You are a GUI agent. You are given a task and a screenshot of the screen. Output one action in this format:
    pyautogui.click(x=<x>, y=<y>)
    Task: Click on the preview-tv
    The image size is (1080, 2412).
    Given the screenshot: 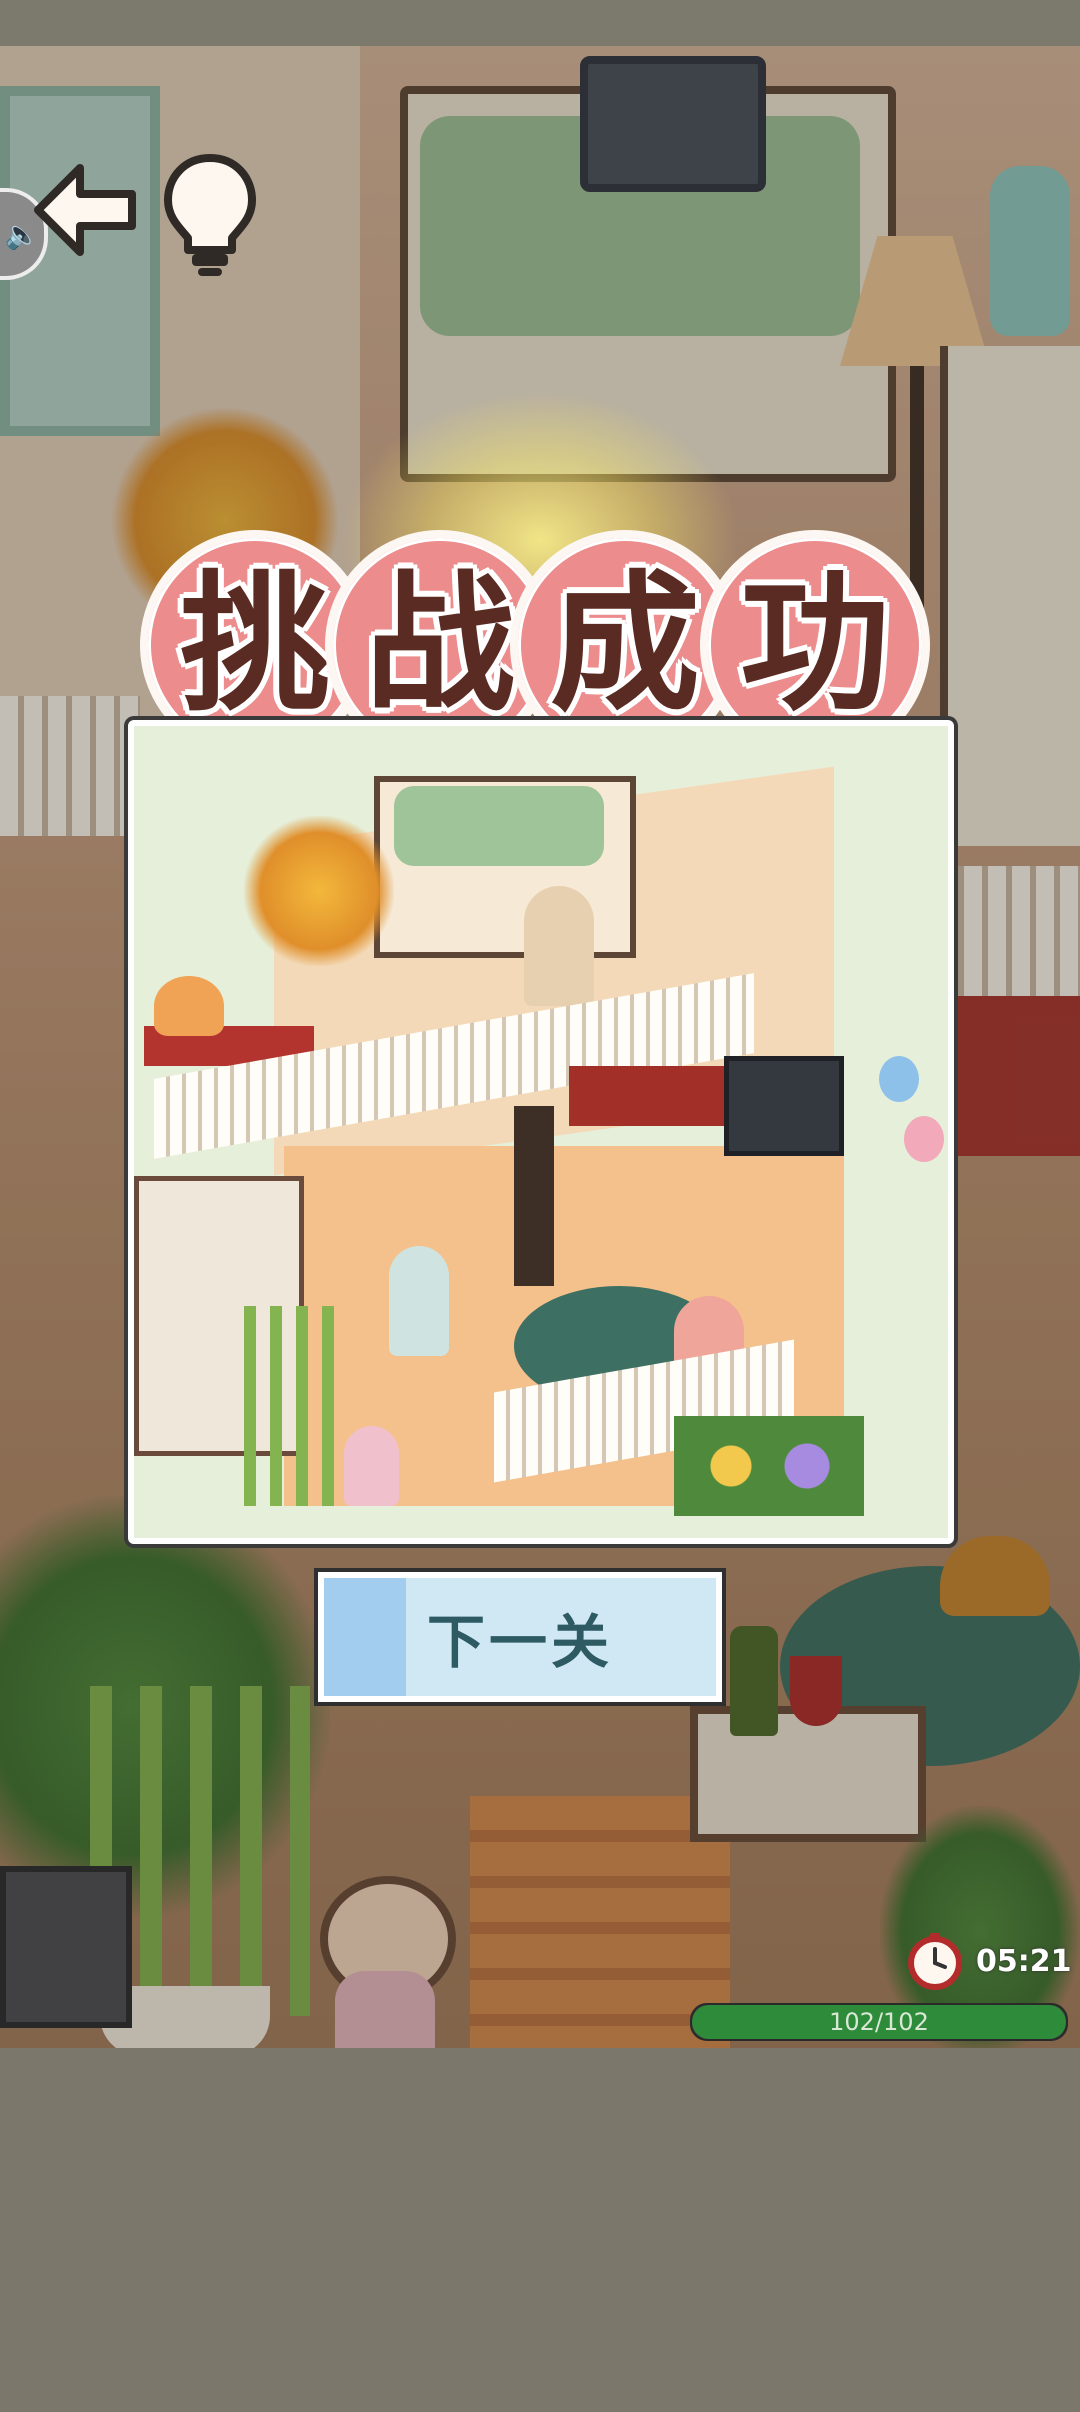 What is the action you would take?
    pyautogui.click(x=784, y=1106)
    